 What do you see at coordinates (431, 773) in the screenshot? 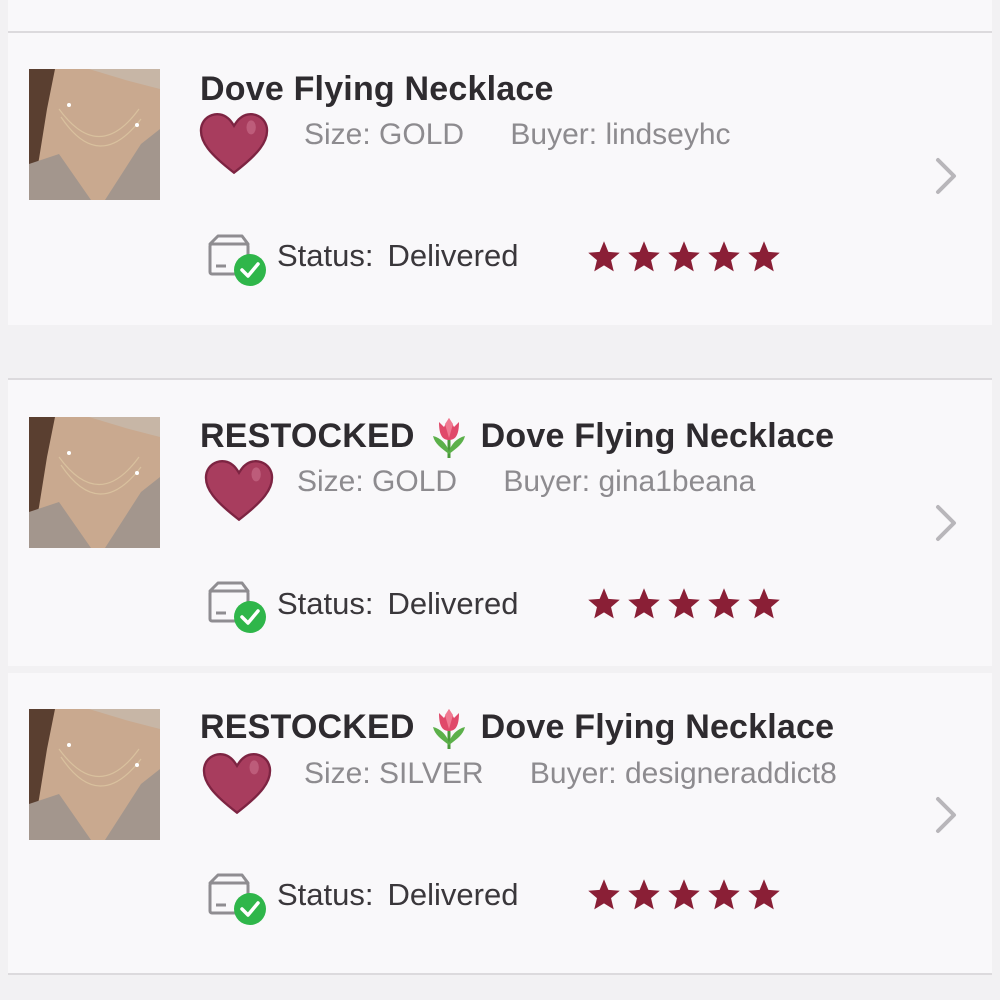
I see `size-value: SILVER` at bounding box center [431, 773].